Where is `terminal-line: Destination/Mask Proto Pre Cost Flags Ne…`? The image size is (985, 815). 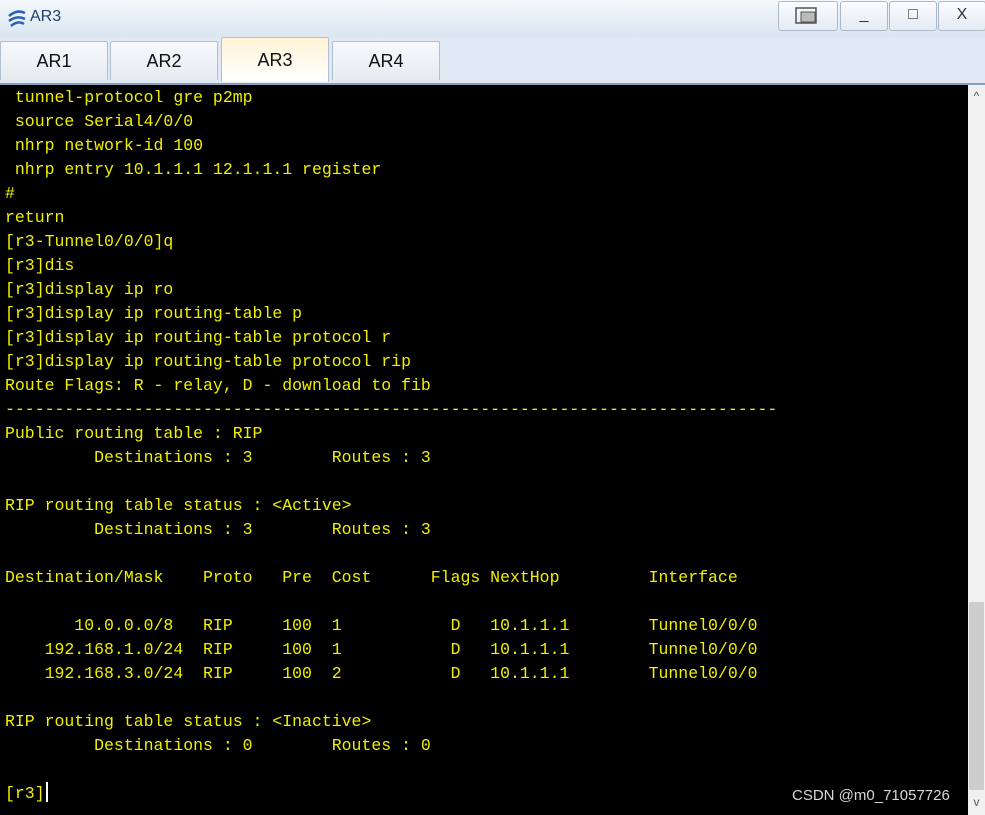
terminal-line: Destination/Mask Proto Pre Cost Flags Ne… is located at coordinates (371, 577).